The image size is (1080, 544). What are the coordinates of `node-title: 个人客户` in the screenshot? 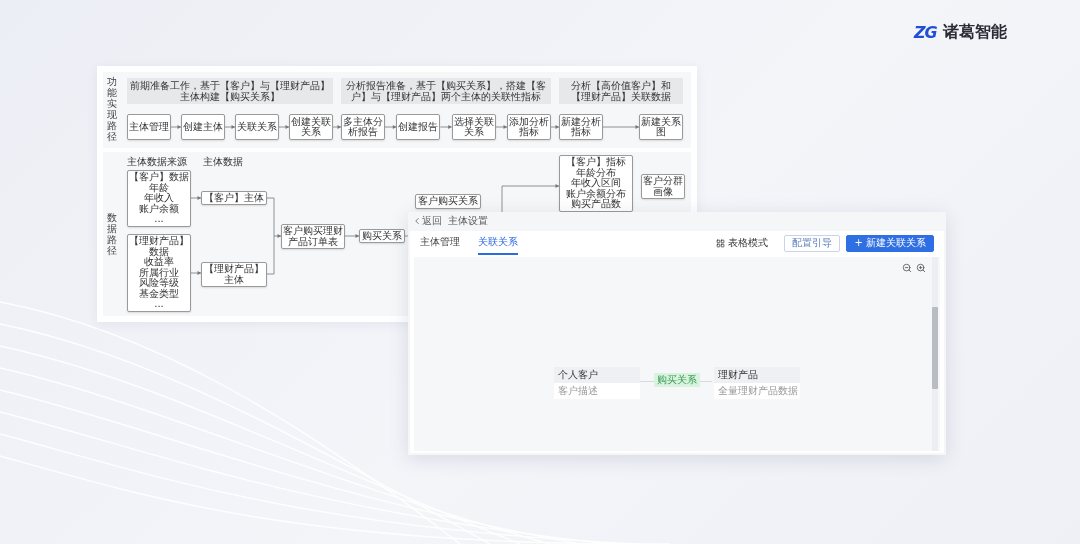 It's located at (597, 375).